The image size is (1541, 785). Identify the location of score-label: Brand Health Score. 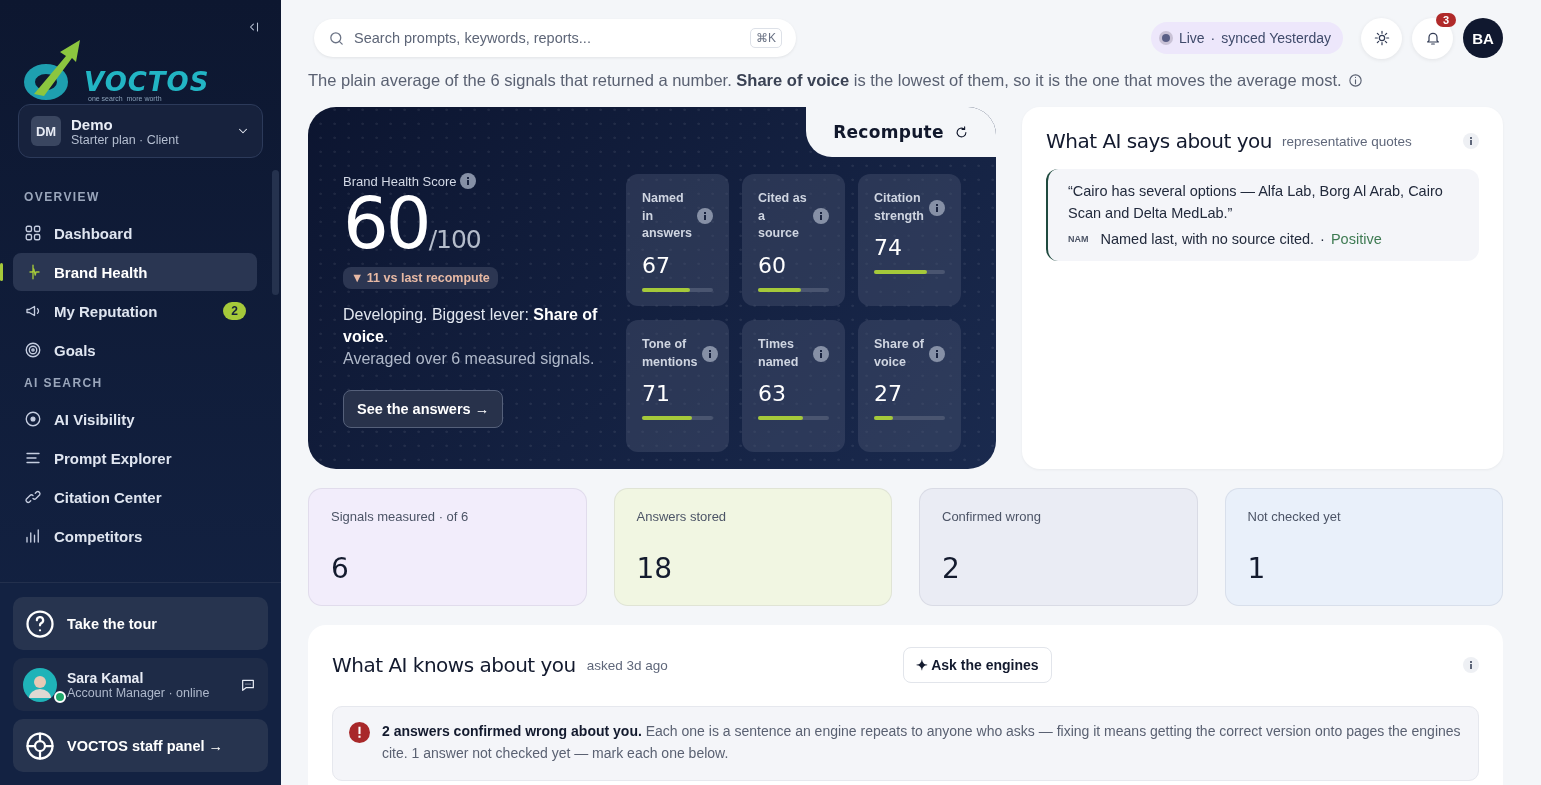
(400, 181).